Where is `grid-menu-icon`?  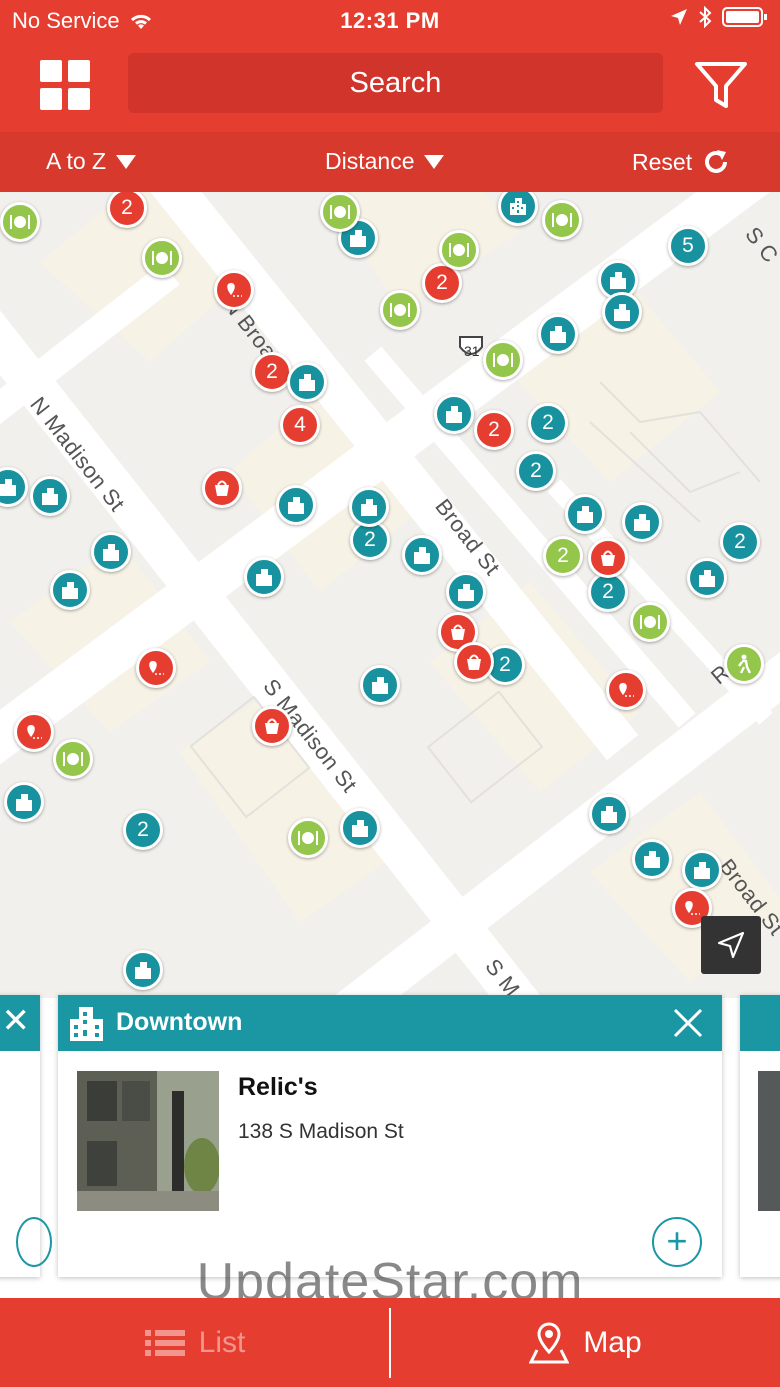 grid-menu-icon is located at coordinates (65, 85).